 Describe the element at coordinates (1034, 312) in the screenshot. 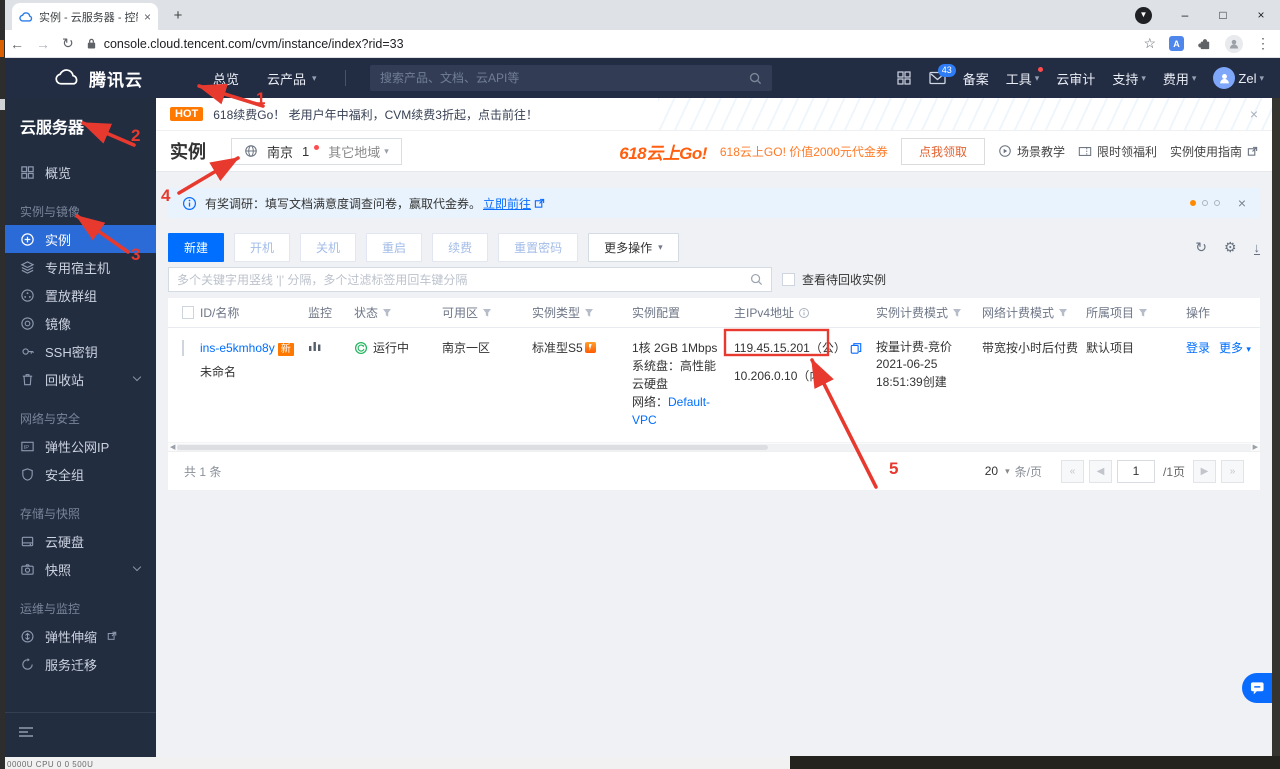

I see `col-network-billing: 网络计费模式` at that location.